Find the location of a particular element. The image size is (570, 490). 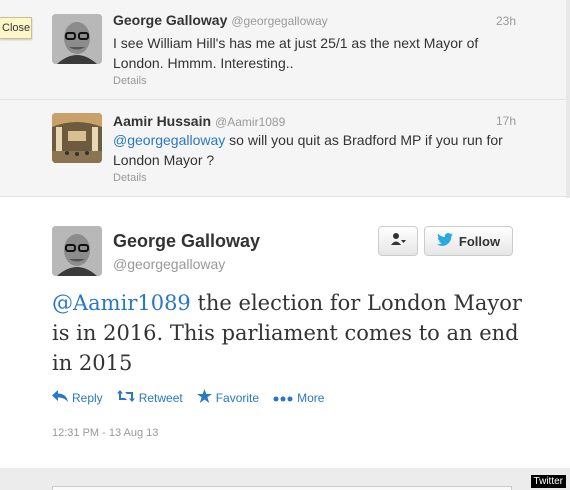

tweet-time: 23h is located at coordinates (506, 21).